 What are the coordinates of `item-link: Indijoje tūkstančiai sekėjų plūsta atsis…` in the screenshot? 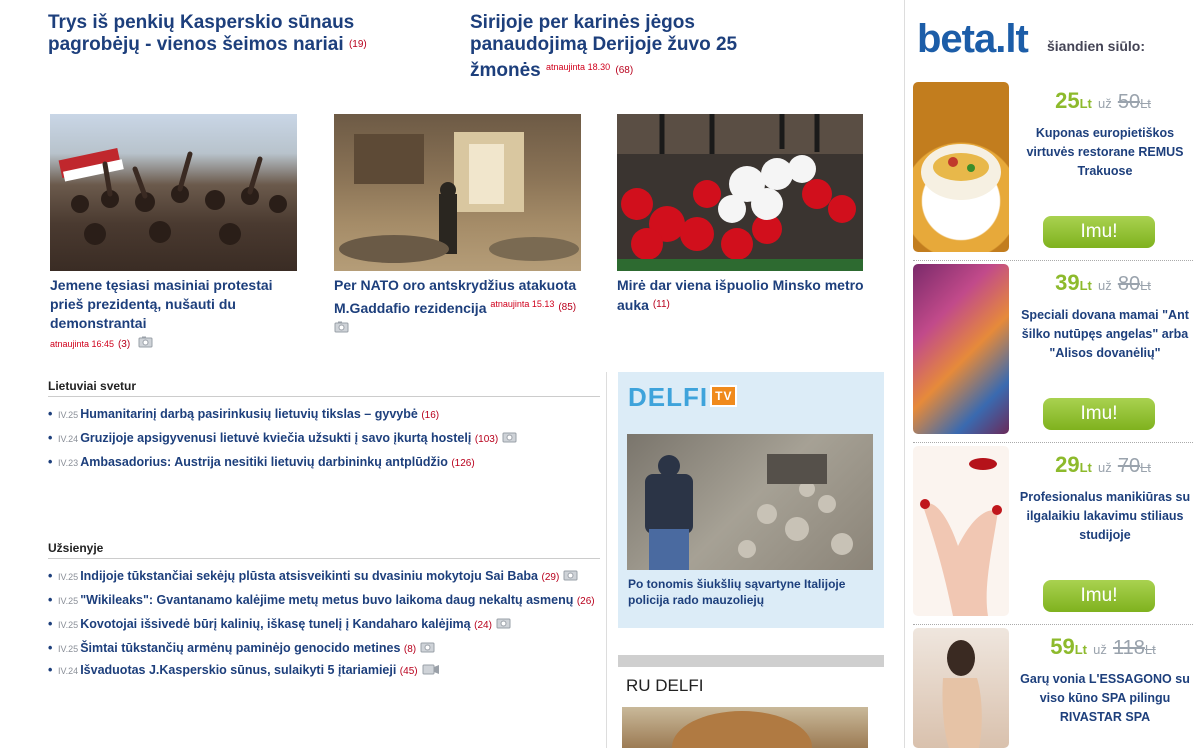 It's located at (309, 576).